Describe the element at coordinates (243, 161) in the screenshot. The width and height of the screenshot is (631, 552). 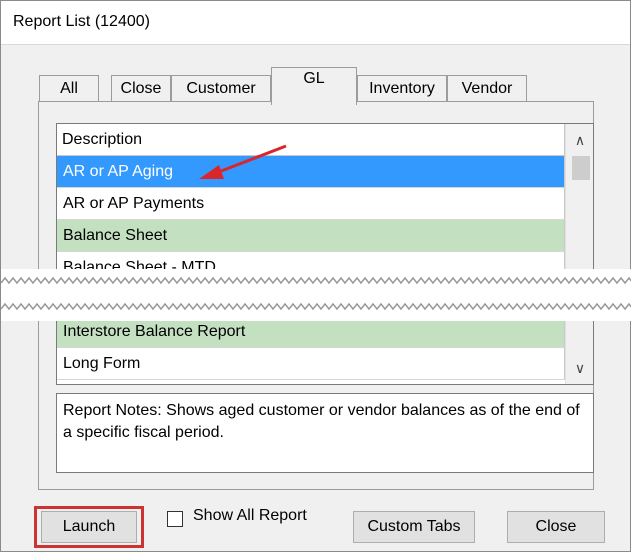
I see `red-arrow-annotation` at that location.